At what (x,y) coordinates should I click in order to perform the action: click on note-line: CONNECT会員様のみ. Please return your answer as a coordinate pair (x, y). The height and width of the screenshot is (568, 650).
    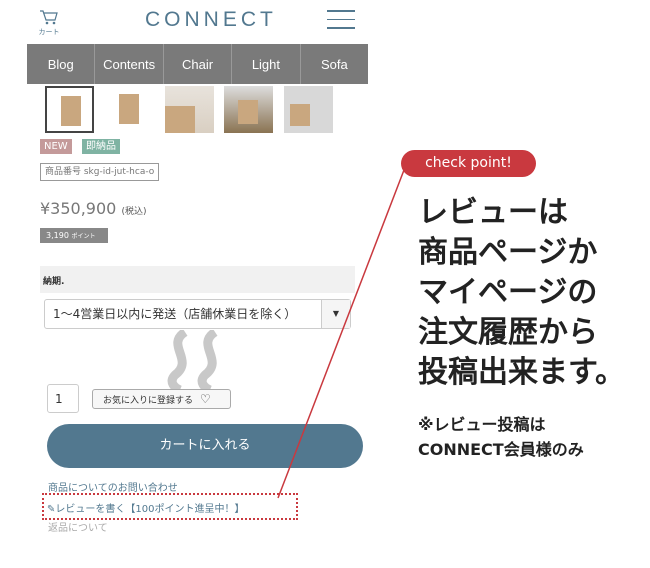
    Looking at the image, I should click on (501, 449).